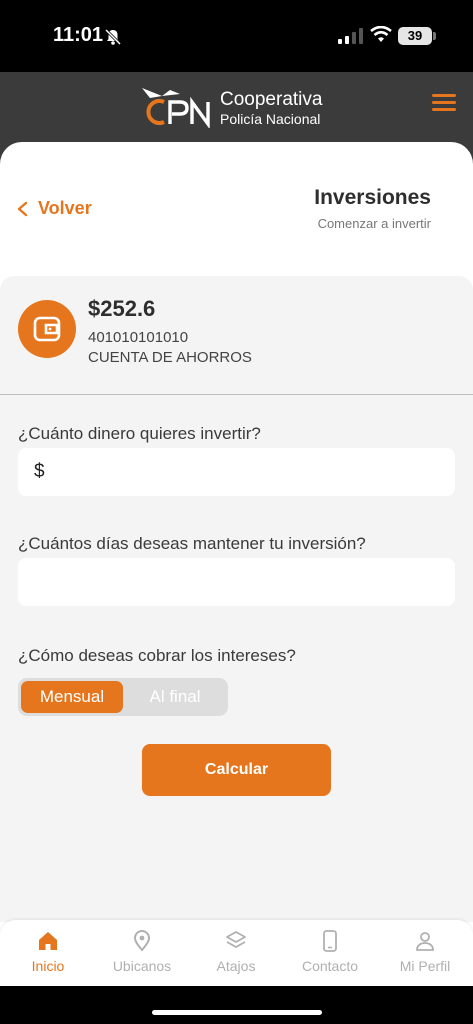  I want to click on calculate-button: Calcular, so click(236, 770).